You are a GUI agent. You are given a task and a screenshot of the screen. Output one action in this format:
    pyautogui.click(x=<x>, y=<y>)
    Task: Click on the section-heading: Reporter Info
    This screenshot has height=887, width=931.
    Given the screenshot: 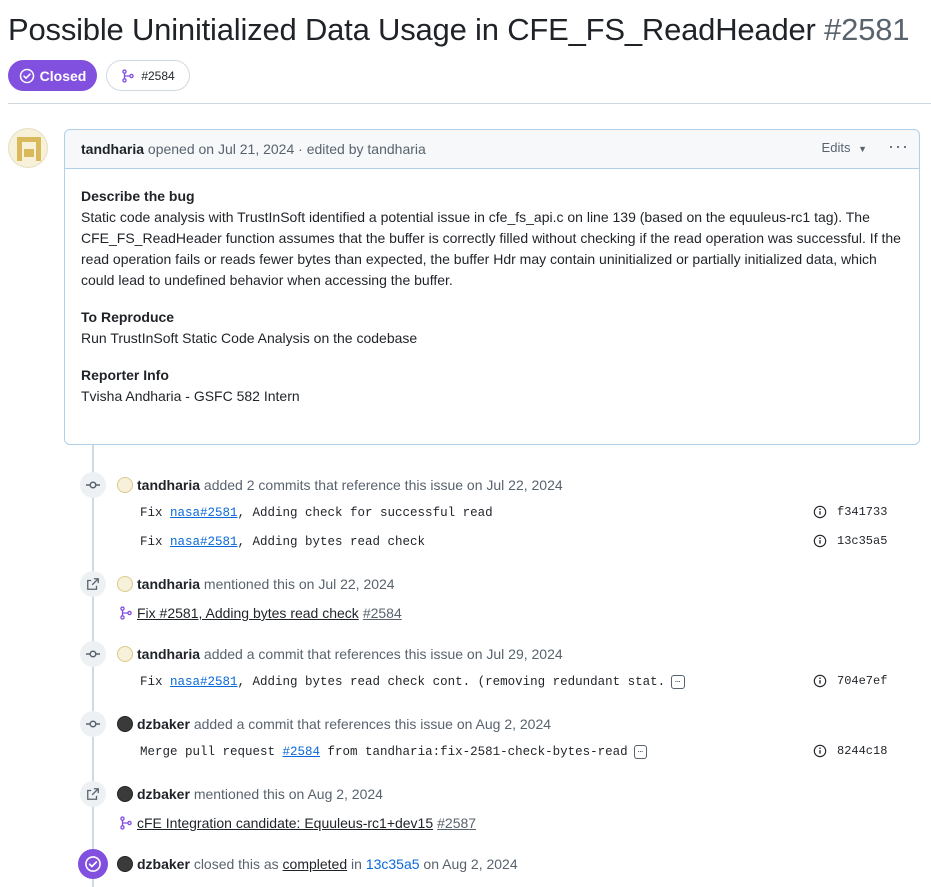 What is the action you would take?
    pyautogui.click(x=125, y=375)
    